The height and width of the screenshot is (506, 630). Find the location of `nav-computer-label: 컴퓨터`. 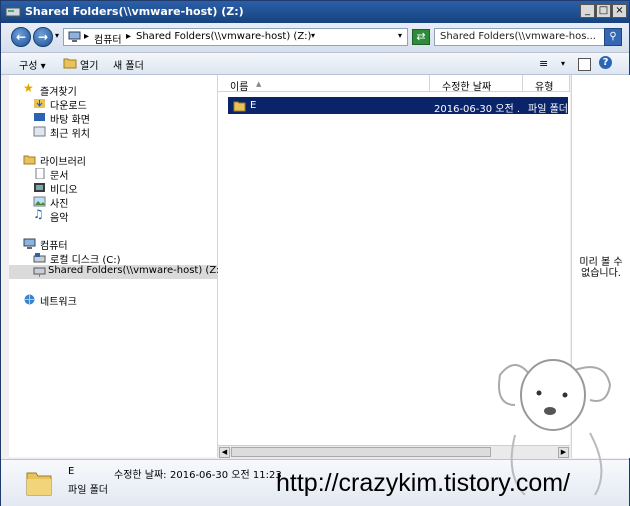

nav-computer-label: 컴퓨터 is located at coordinates (54, 246).